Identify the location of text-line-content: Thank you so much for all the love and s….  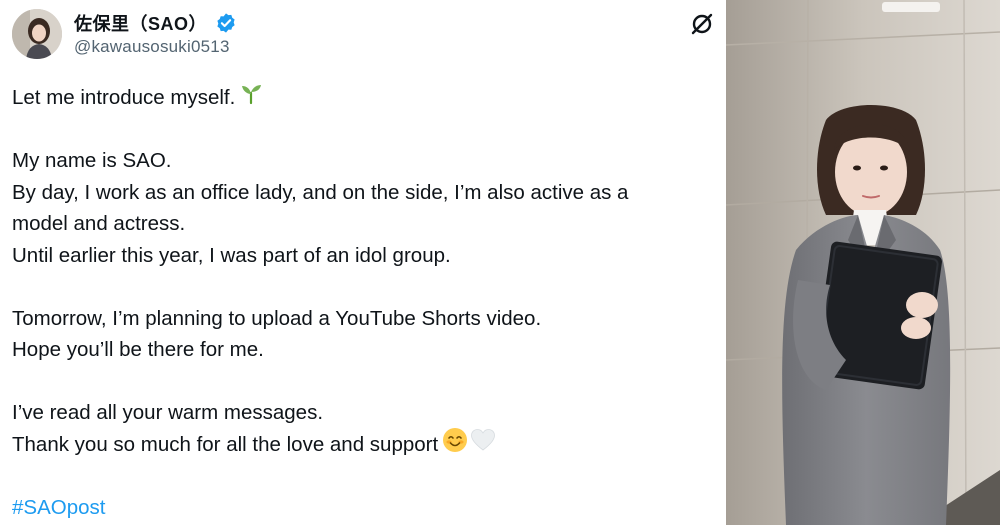
(225, 444).